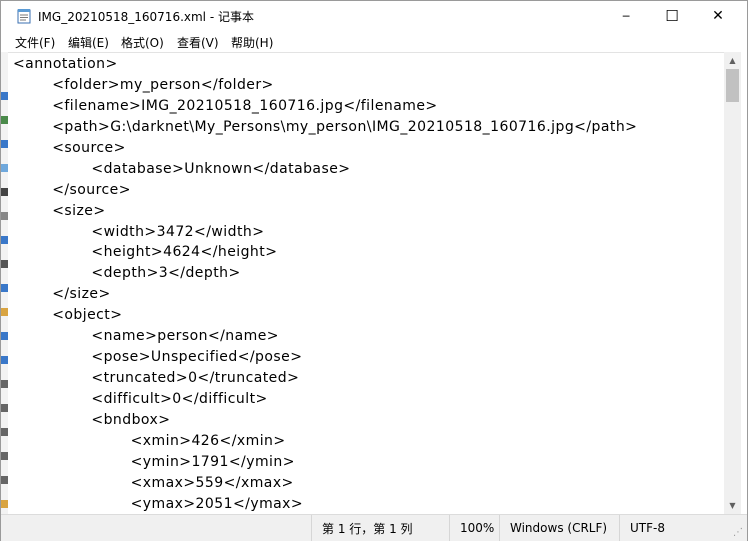 The height and width of the screenshot is (541, 748). Describe the element at coordinates (732, 283) in the screenshot. I see `vertical-scrollbar: ▲ ▼` at that location.